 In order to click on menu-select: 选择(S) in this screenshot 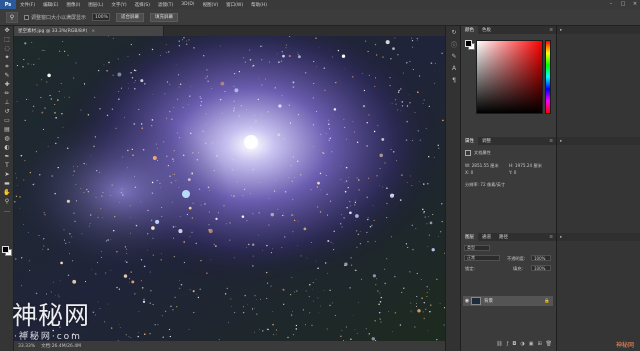, I will do `click(142, 5)`.